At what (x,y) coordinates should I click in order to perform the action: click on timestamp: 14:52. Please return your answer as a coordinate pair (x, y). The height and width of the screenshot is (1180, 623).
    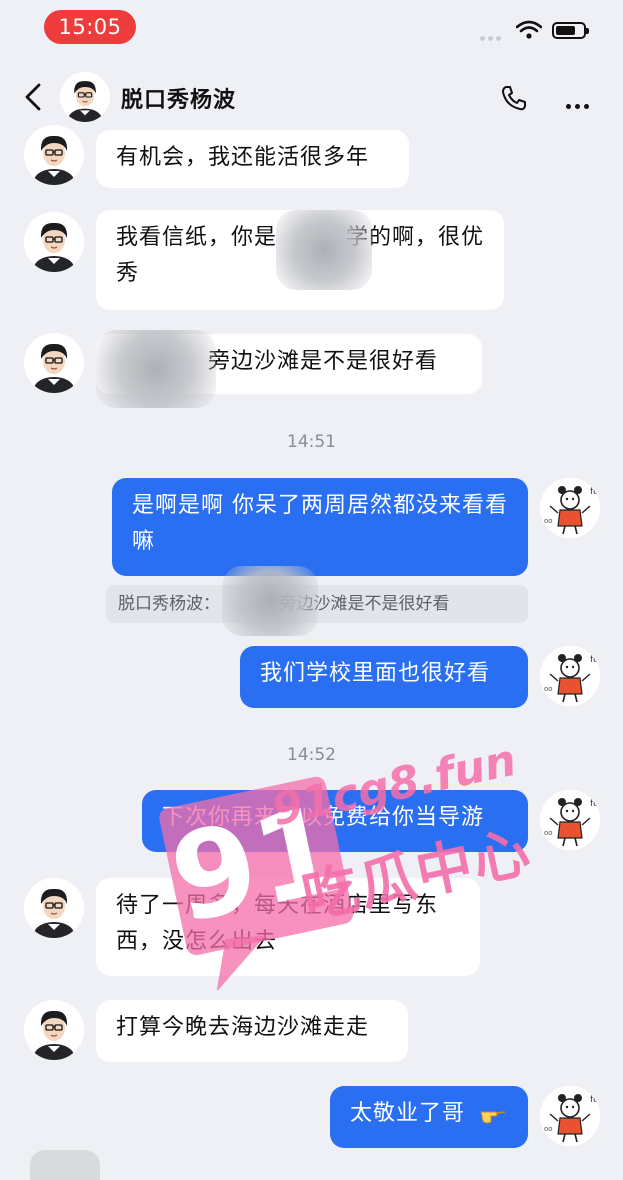
    Looking at the image, I should click on (311, 755).